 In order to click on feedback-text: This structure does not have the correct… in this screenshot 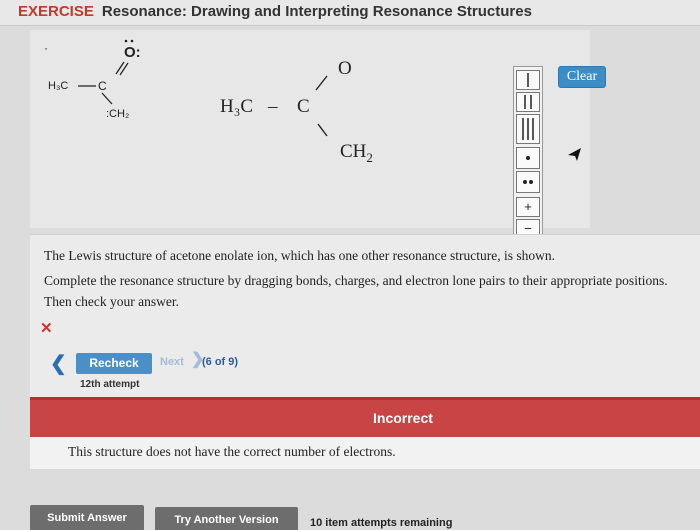, I will do `click(232, 451)`.